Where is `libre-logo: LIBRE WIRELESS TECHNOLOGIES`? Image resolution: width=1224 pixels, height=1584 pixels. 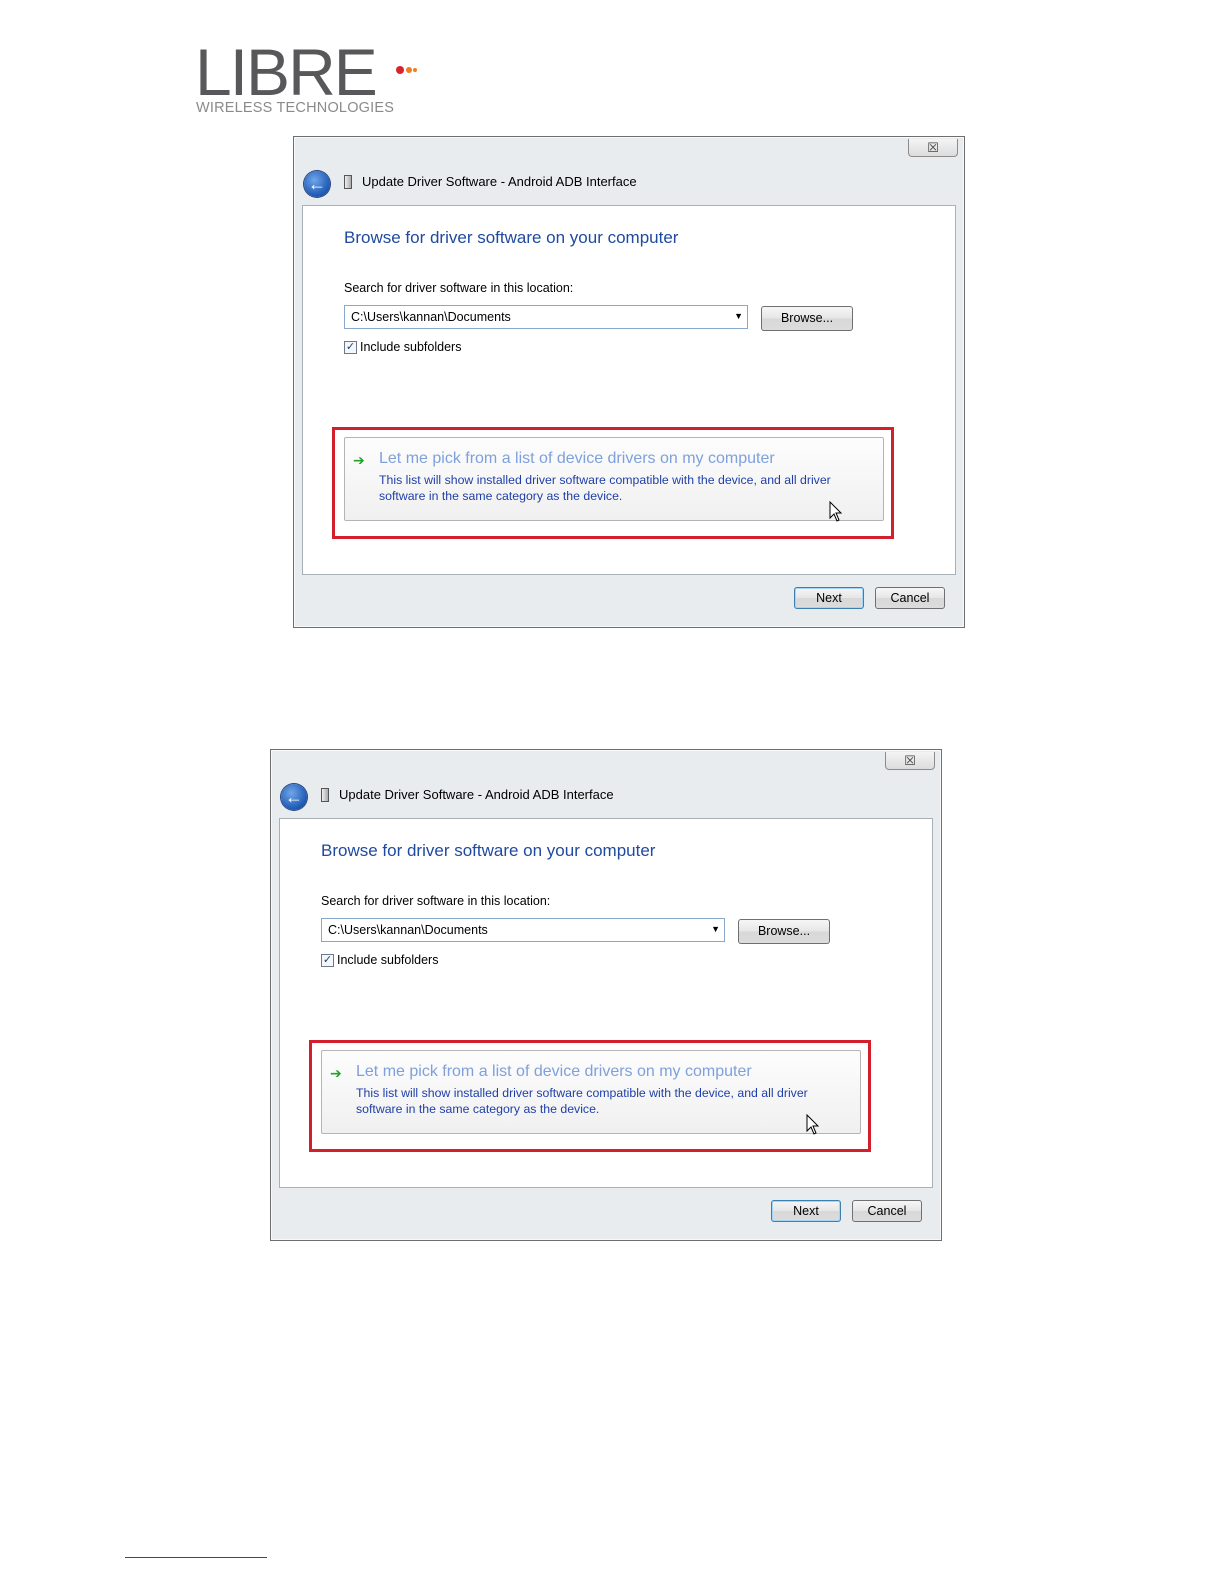
libre-logo: LIBRE WIRELESS TECHNOLOGIES is located at coordinates (310, 77).